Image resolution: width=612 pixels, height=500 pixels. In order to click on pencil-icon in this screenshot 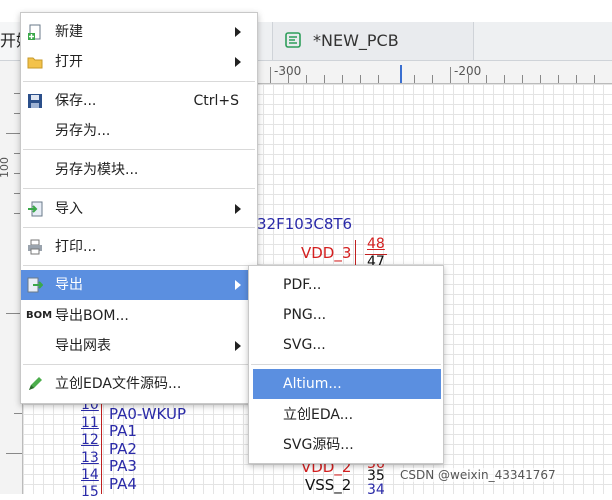, I will do `click(35, 383)`.